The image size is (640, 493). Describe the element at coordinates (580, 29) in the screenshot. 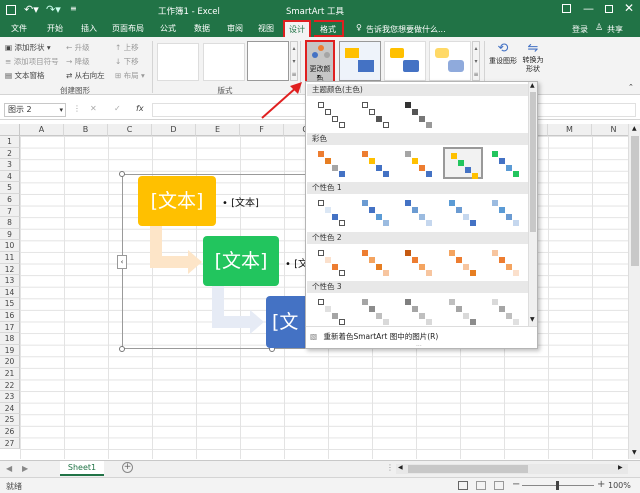

I see `login-link: 登录` at that location.